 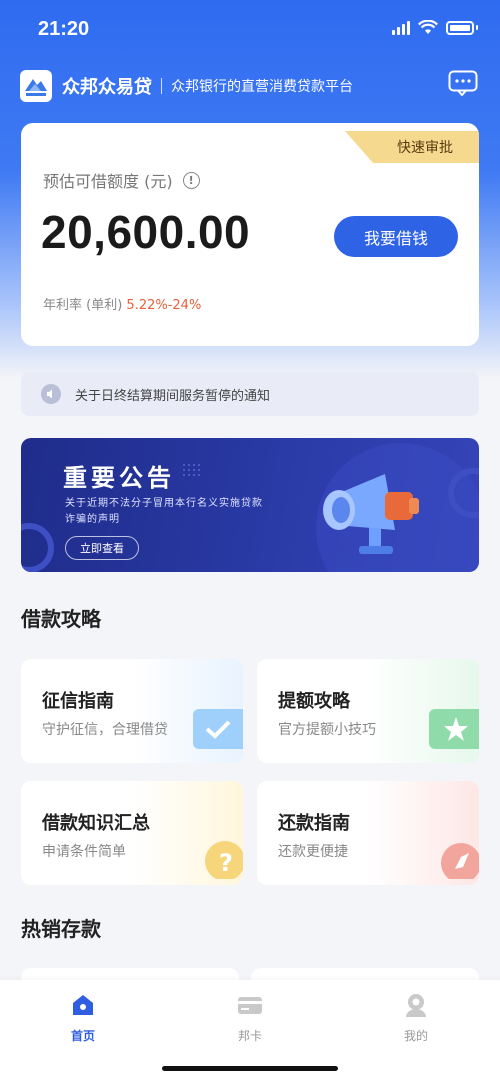 I want to click on card-icon, so click(x=250, y=1005).